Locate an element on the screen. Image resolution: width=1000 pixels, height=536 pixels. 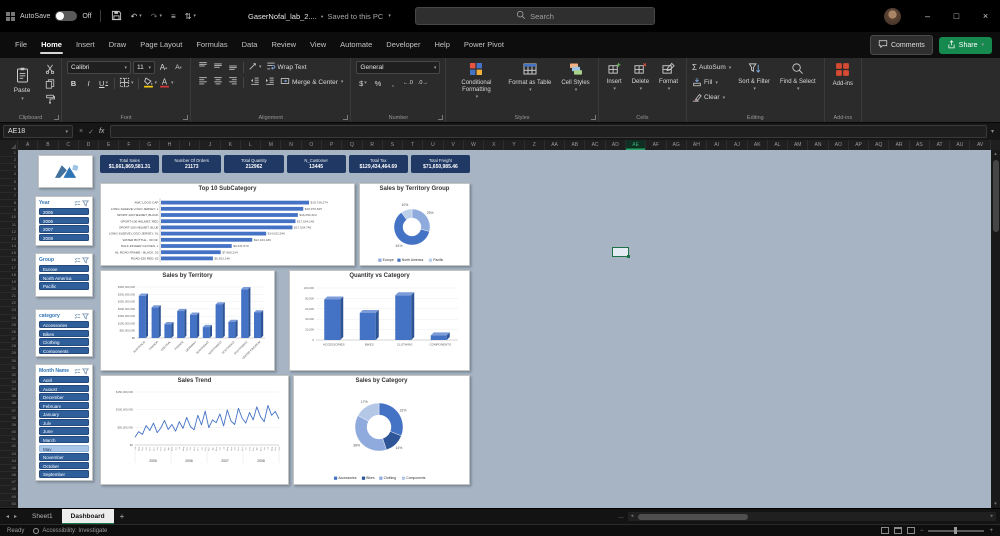
column-header-AJ: AJ is located at coordinates (737, 145).